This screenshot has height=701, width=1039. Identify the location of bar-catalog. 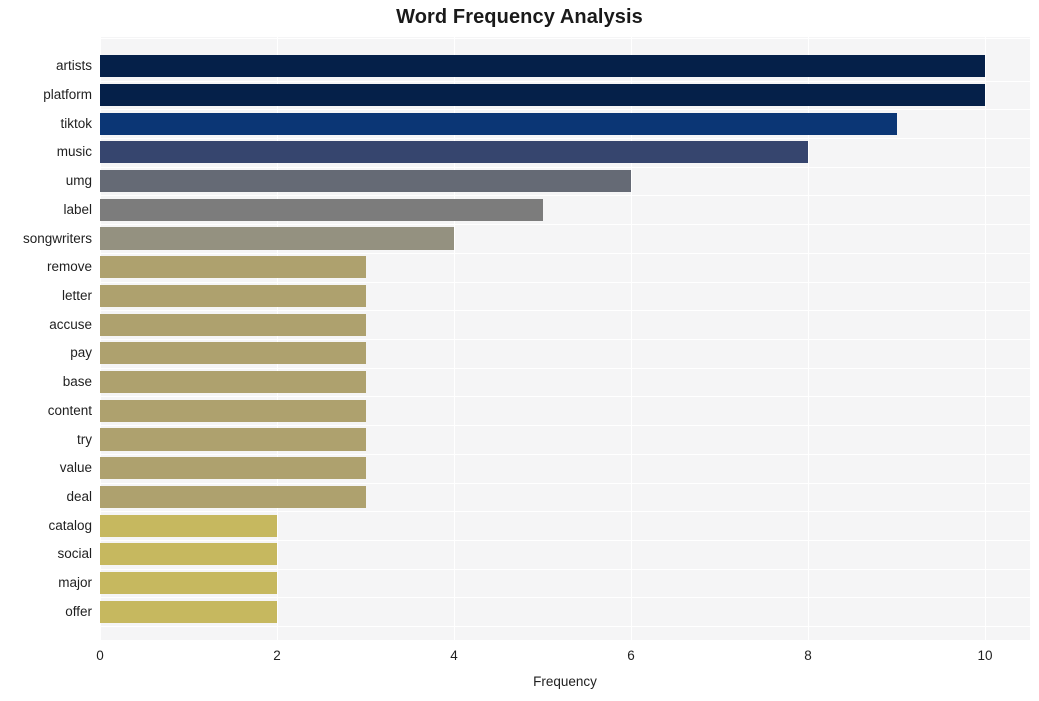
(188, 525).